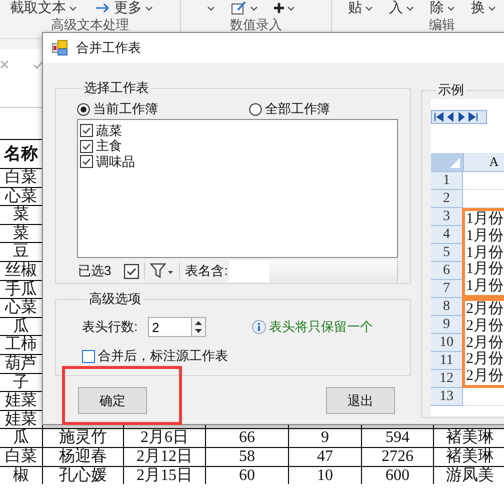  Describe the element at coordinates (447, 325) in the screenshot. I see `row-number: 9` at that location.